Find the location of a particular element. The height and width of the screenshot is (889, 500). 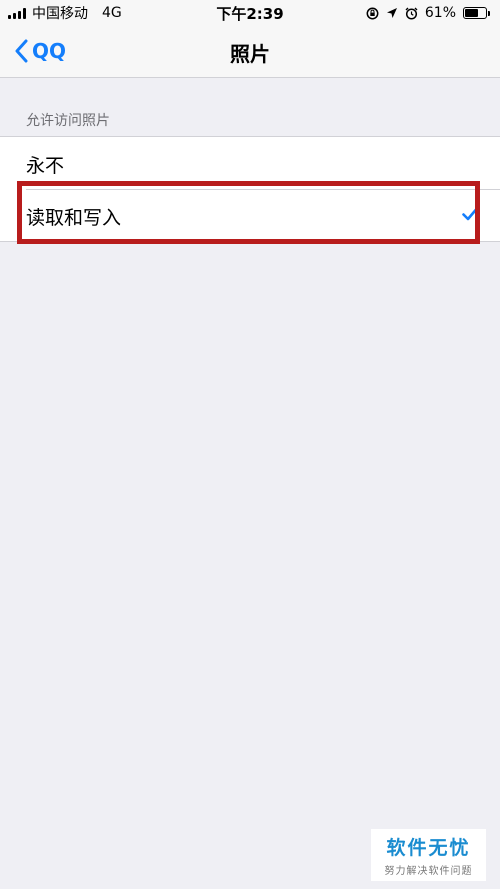

navigation-bar: QQ 照片 is located at coordinates (250, 52).